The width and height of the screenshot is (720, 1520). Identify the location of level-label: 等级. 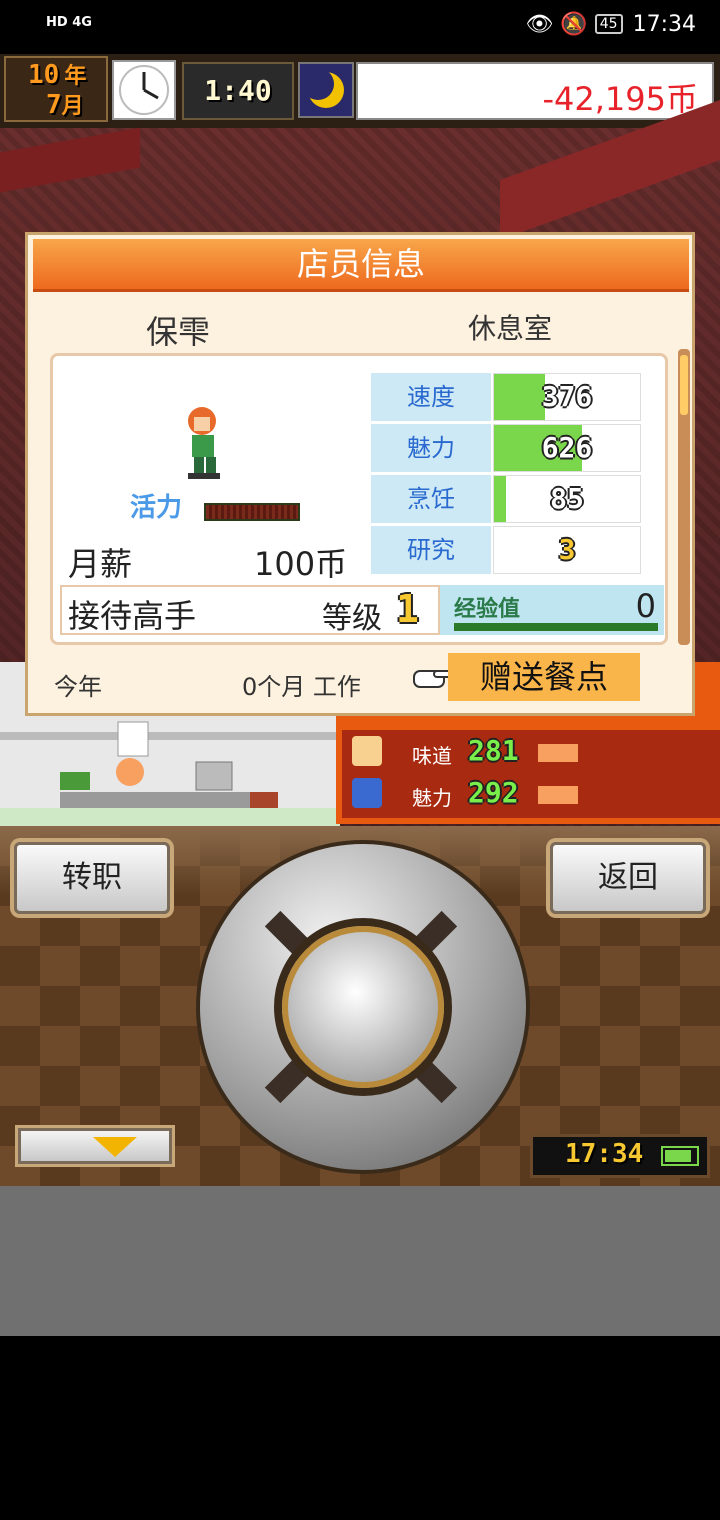
(352, 618).